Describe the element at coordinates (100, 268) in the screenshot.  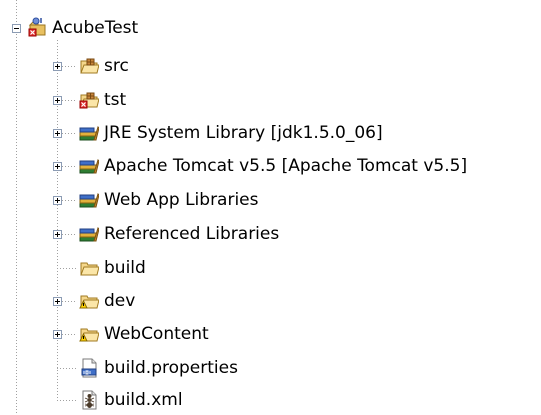
I see `tree-node-build-folder: build` at that location.